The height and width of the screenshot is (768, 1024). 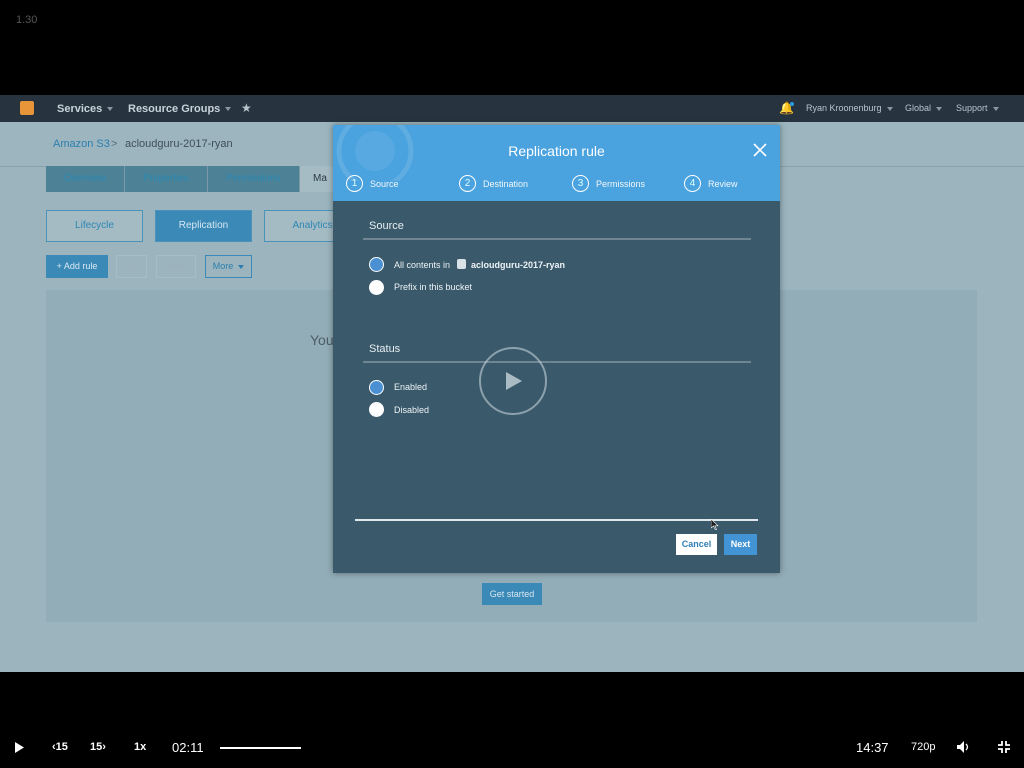 I want to click on resource-groups-menu: Resource Groups, so click(x=180, y=109).